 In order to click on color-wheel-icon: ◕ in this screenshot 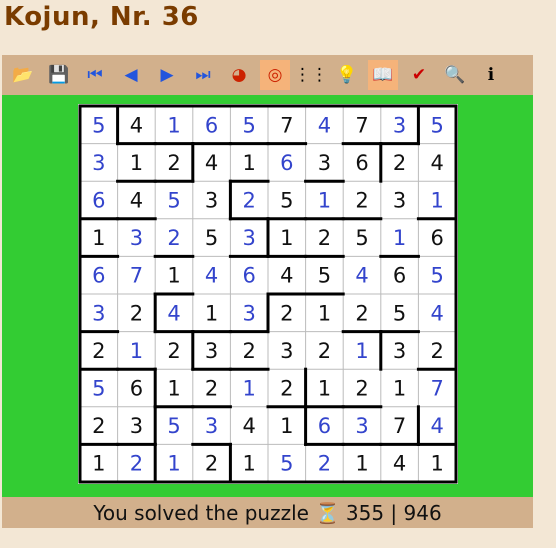, I will do `click(239, 75)`.